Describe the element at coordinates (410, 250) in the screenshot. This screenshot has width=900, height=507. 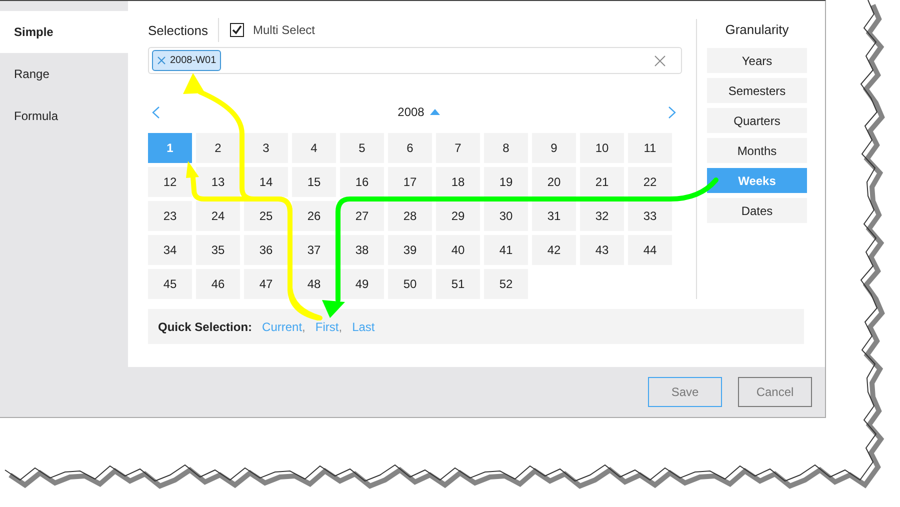
I see `week-cell: 39` at that location.